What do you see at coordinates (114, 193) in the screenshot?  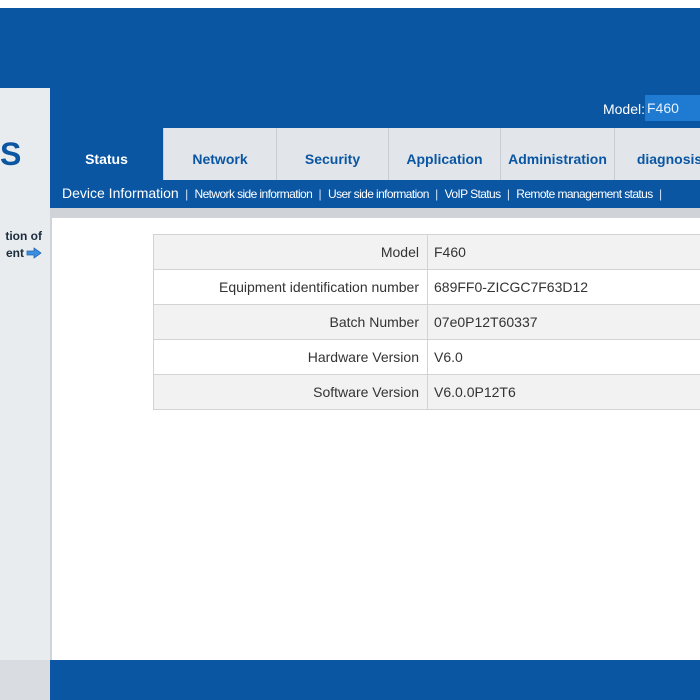 I see `submenu-device-information: Device Information` at bounding box center [114, 193].